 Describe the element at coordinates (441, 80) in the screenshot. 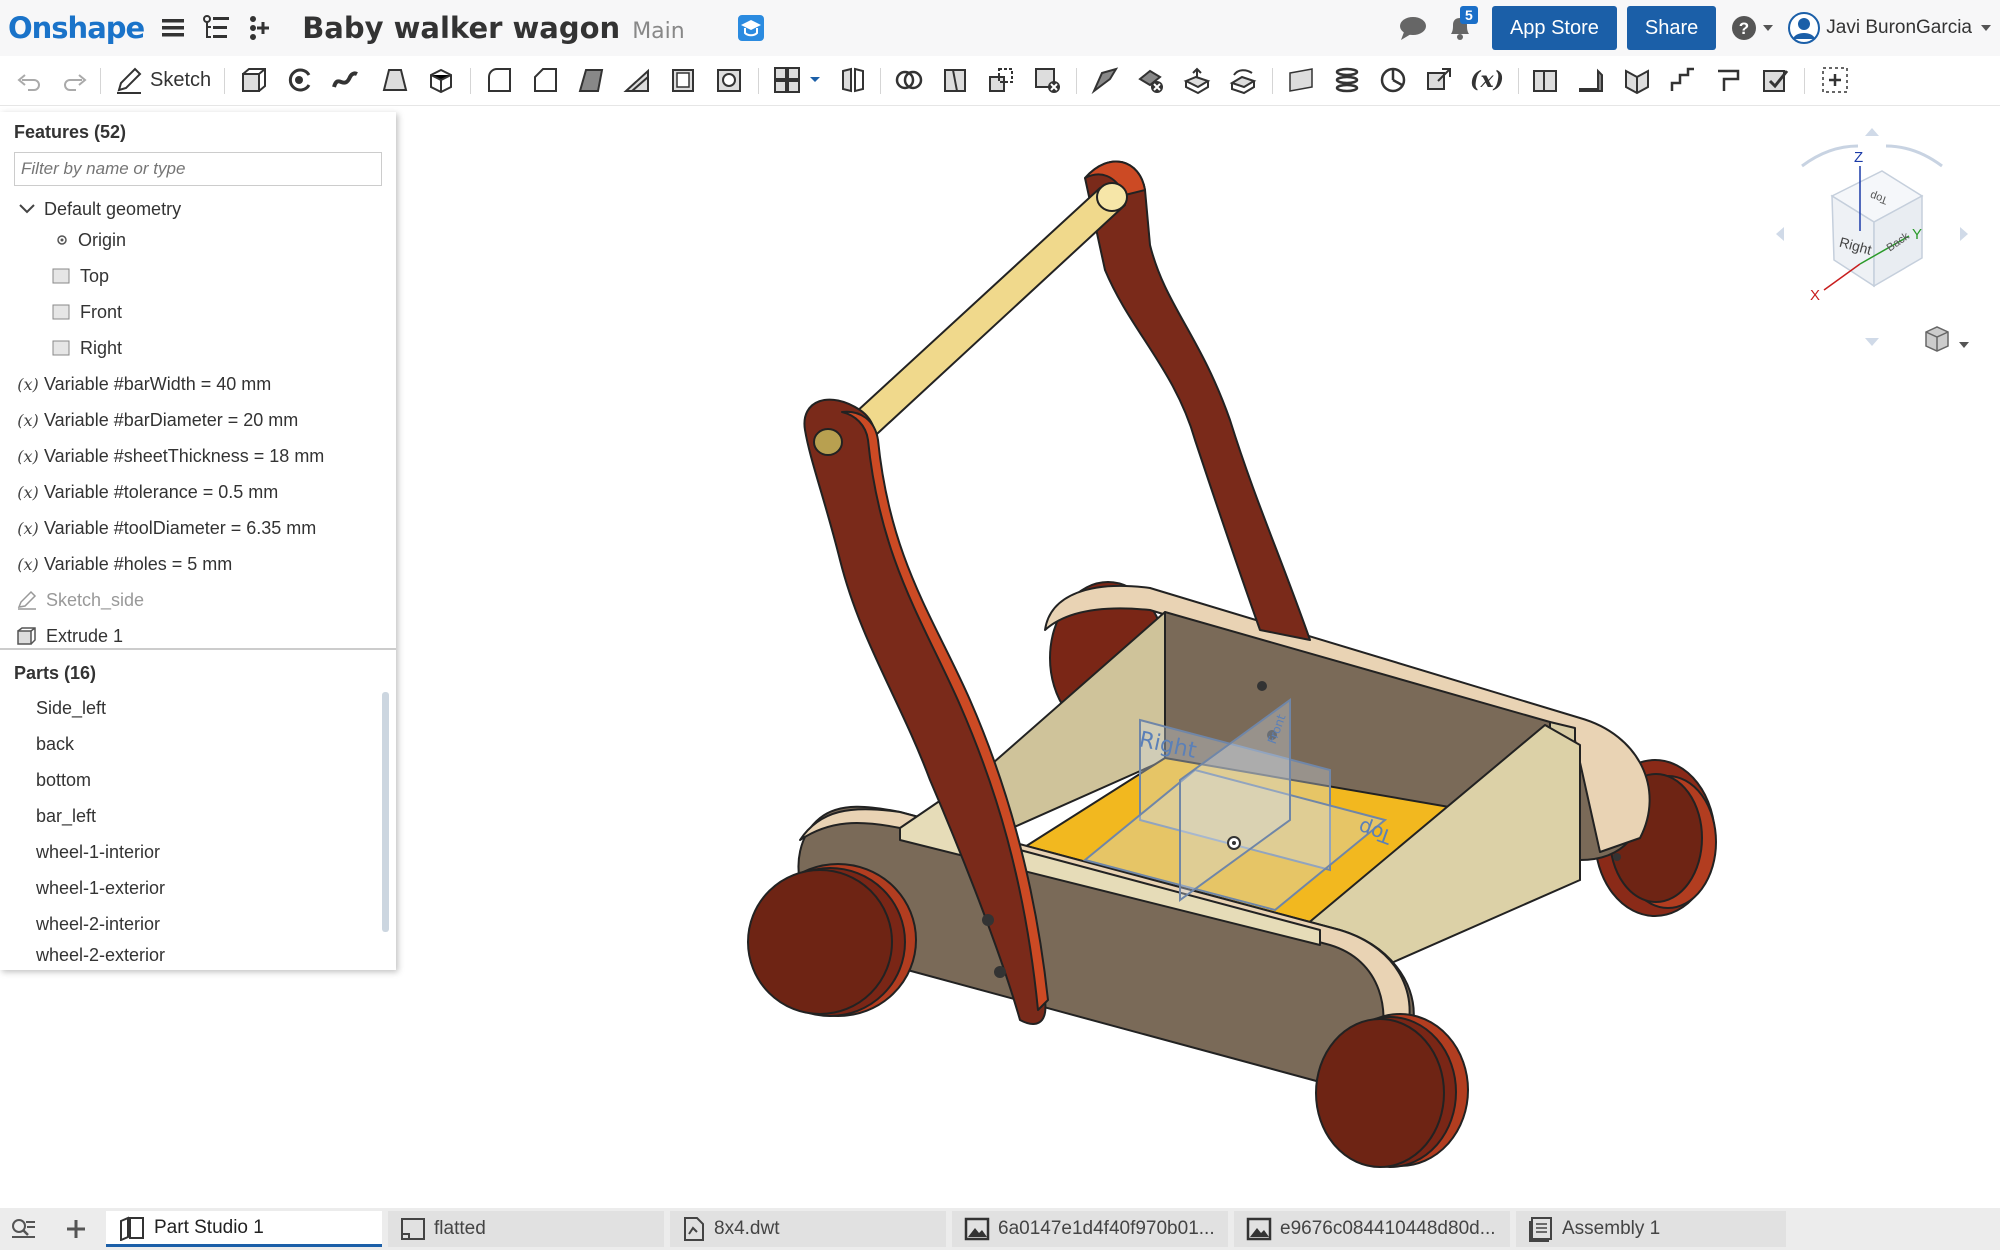

I see `thicken-icon` at that location.